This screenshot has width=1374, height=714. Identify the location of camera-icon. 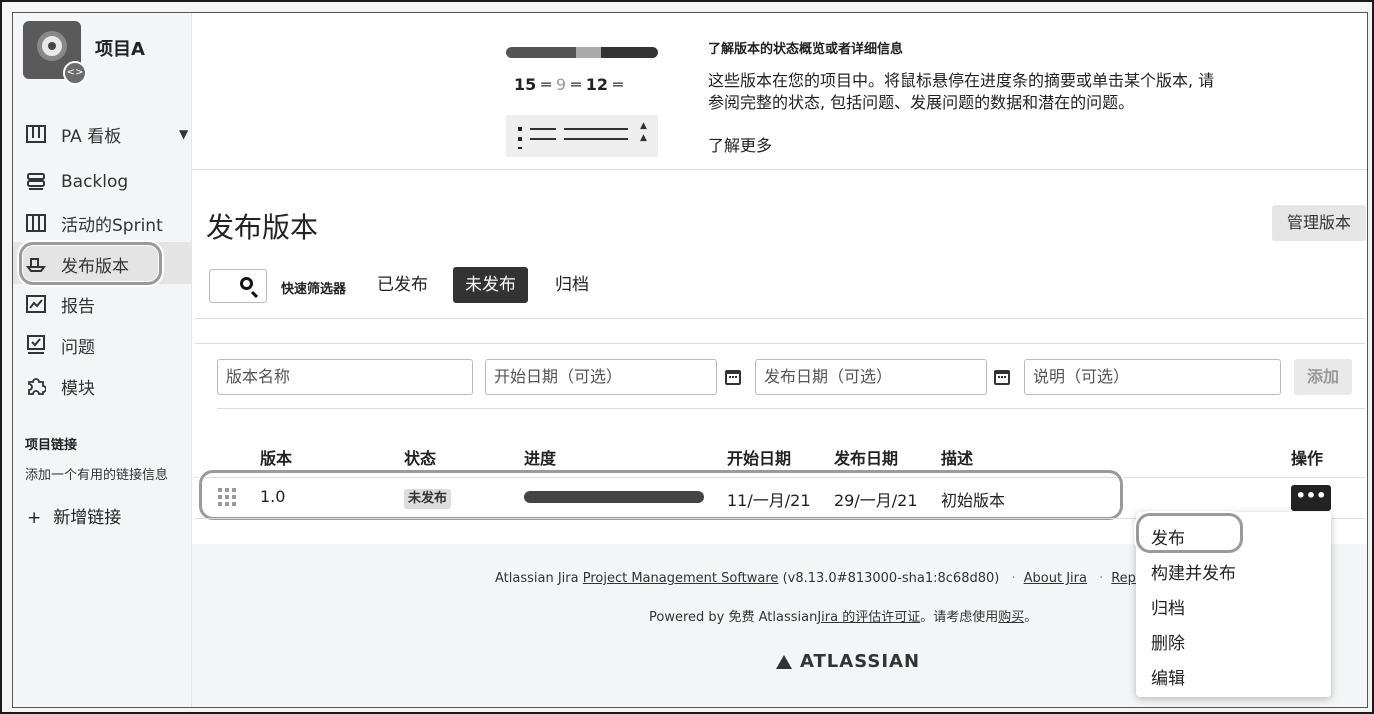
(52, 46).